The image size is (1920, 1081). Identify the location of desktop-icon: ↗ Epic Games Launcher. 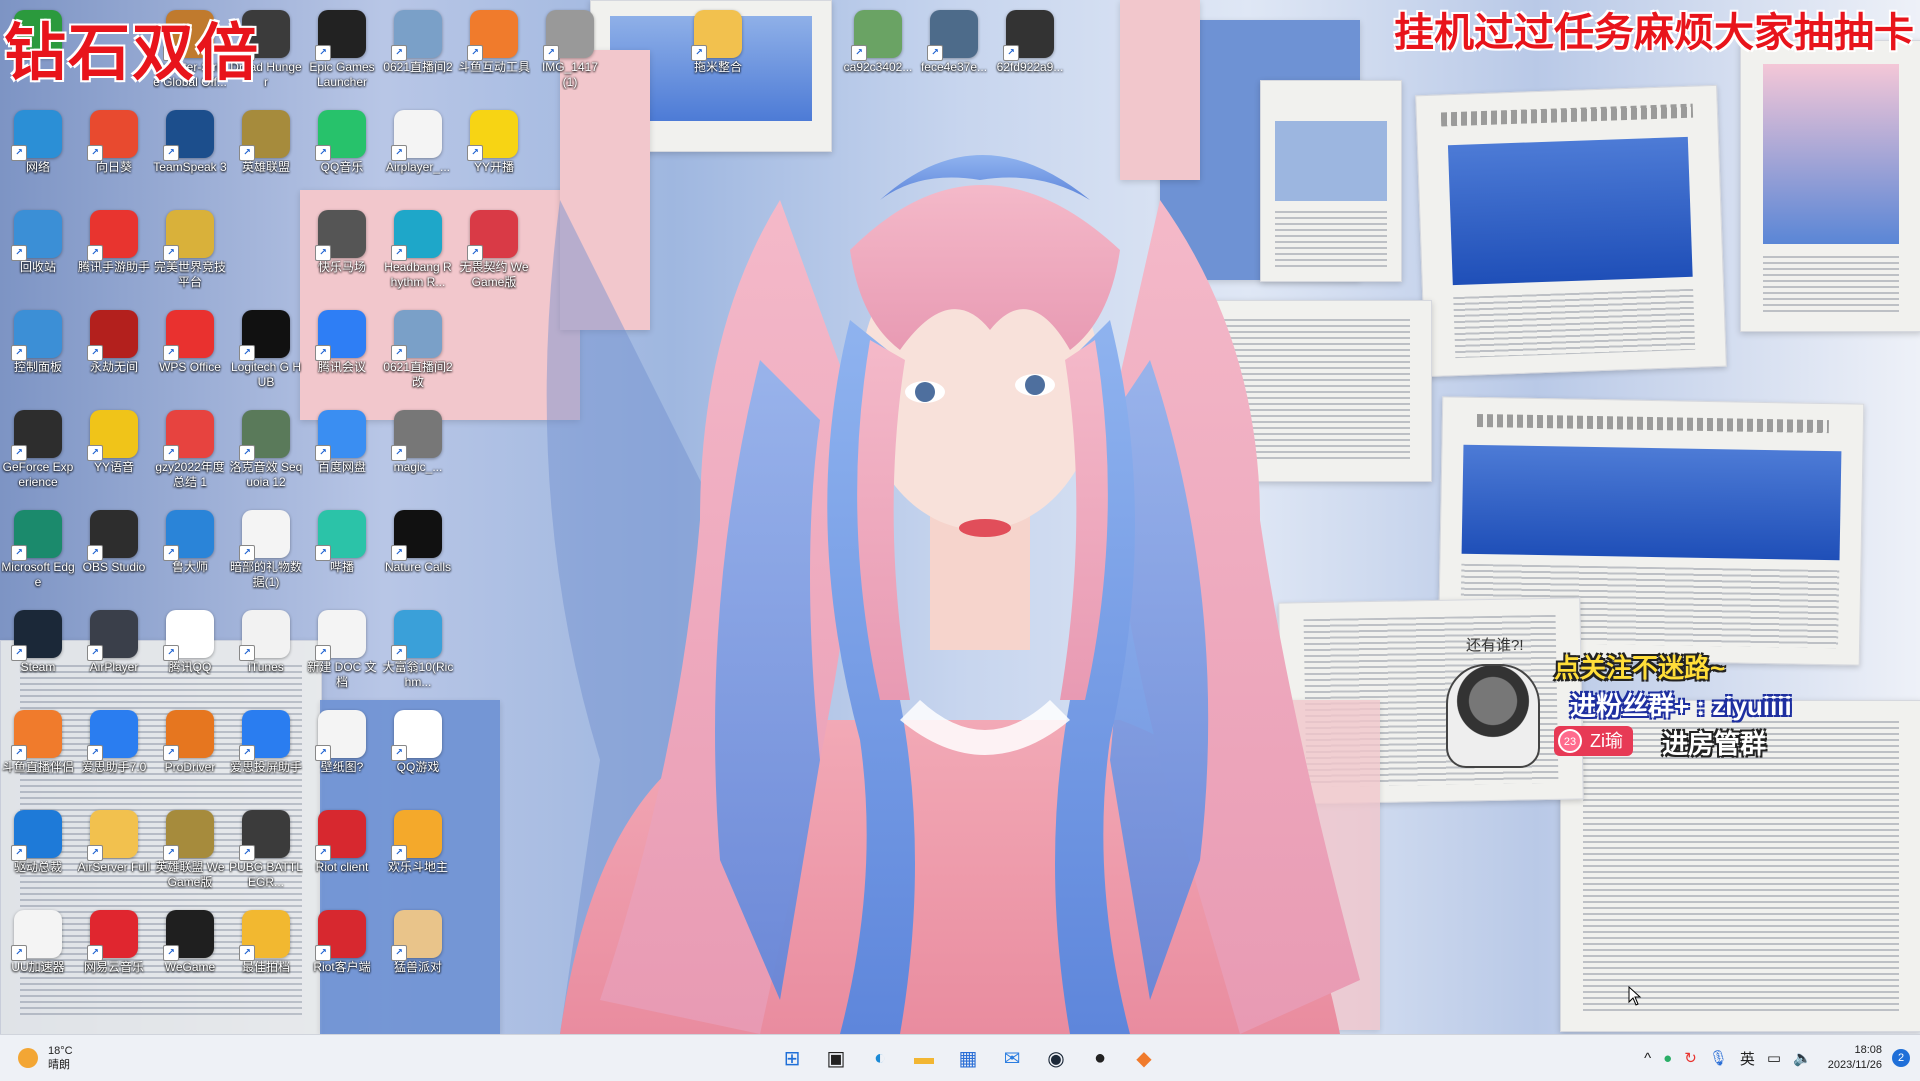
(342, 52).